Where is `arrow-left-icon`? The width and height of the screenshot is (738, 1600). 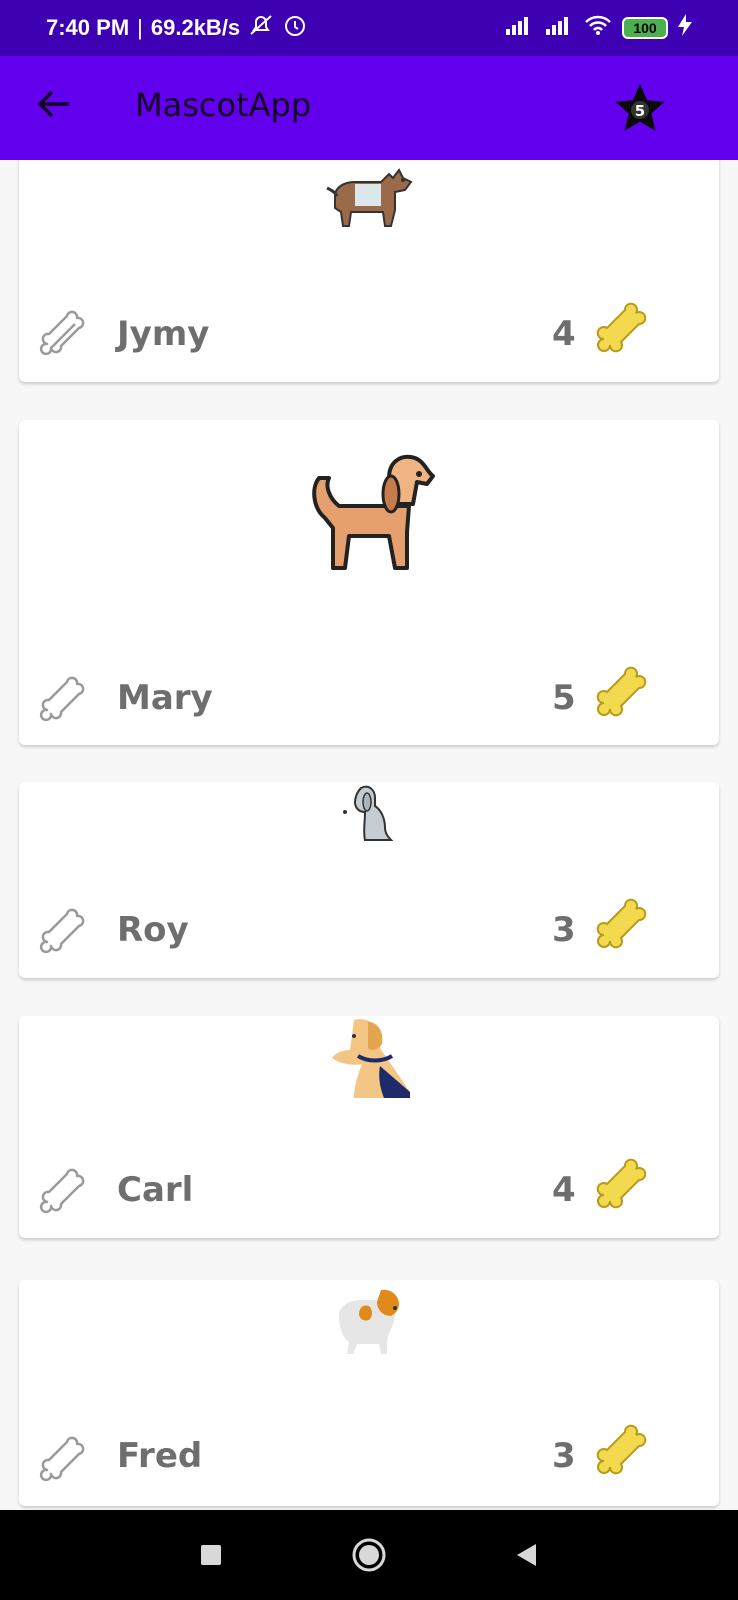 arrow-left-icon is located at coordinates (54, 106).